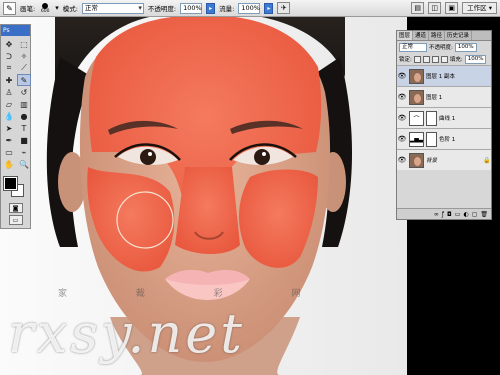 The height and width of the screenshot is (375, 500). I want to click on watermark-chars: 家 裁 彩 网, so click(196, 294).